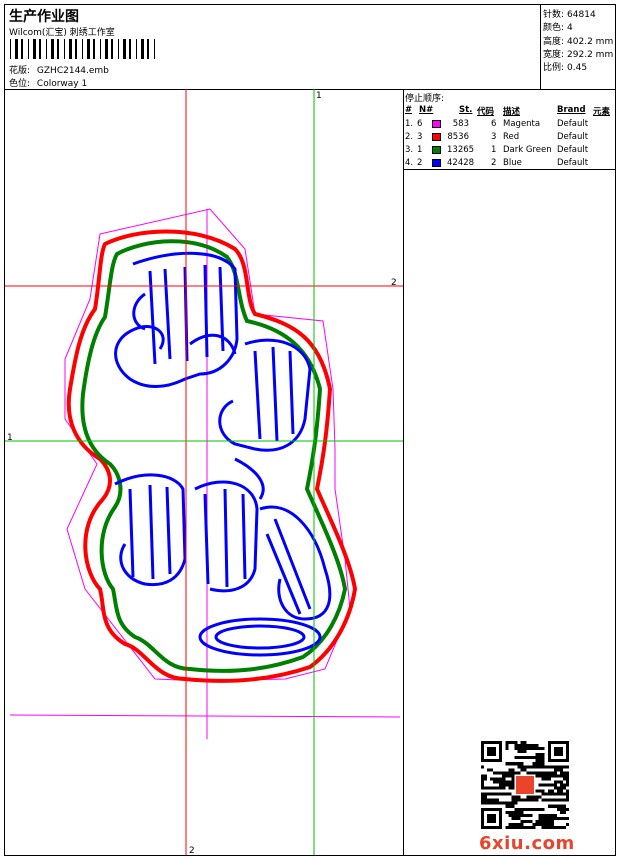 The image size is (620, 860). I want to click on stop-sequence-title: 停止顺序:, so click(425, 99).